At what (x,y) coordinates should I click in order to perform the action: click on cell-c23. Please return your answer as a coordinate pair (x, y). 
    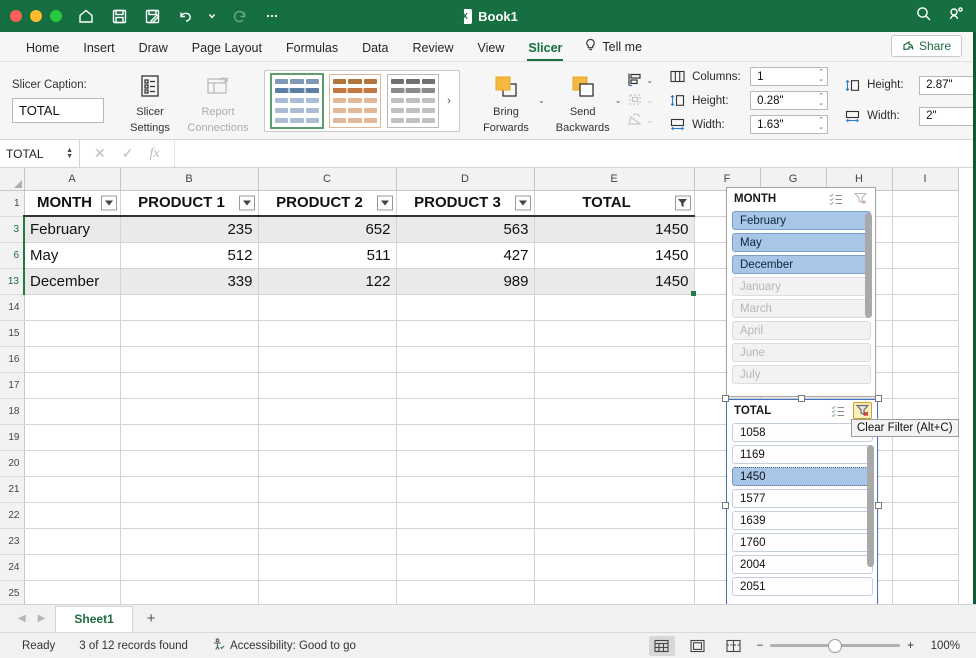
    Looking at the image, I should click on (327, 541).